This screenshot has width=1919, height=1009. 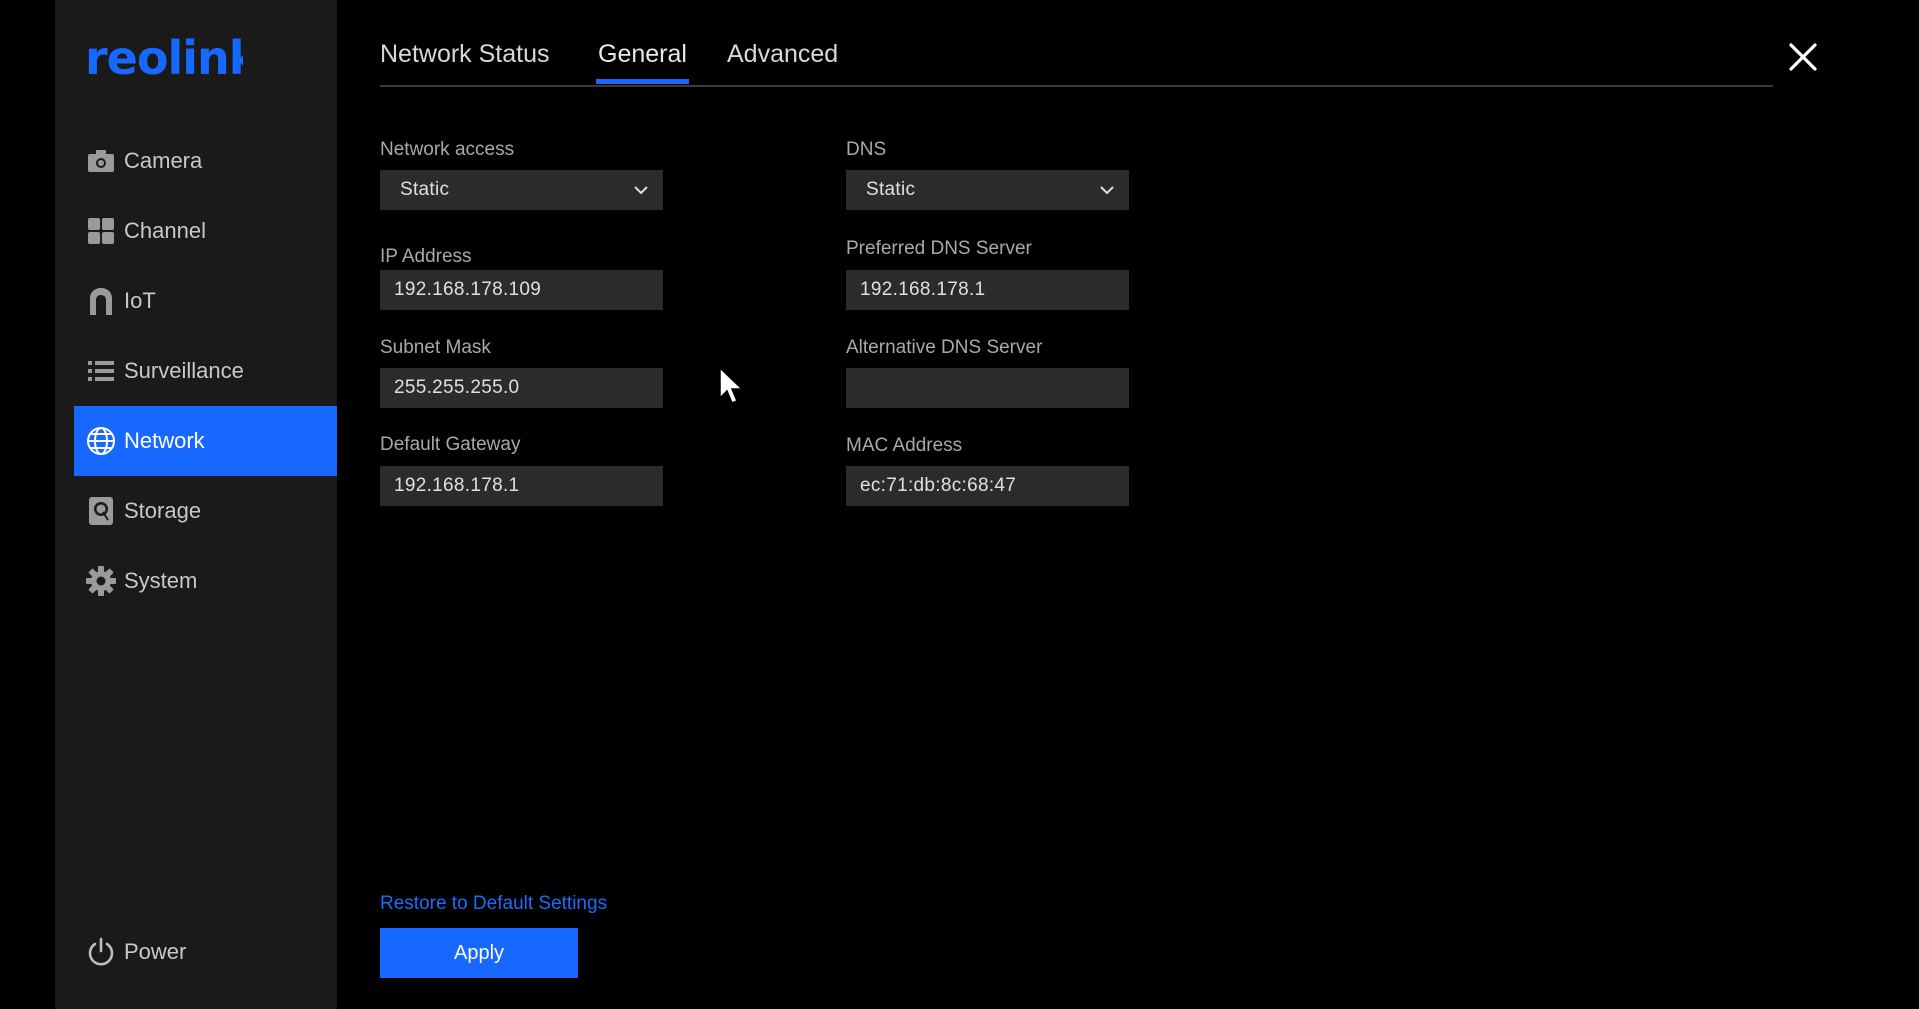 I want to click on mac-address-input: ec:71:db:8c:68:47, so click(x=987, y=486).